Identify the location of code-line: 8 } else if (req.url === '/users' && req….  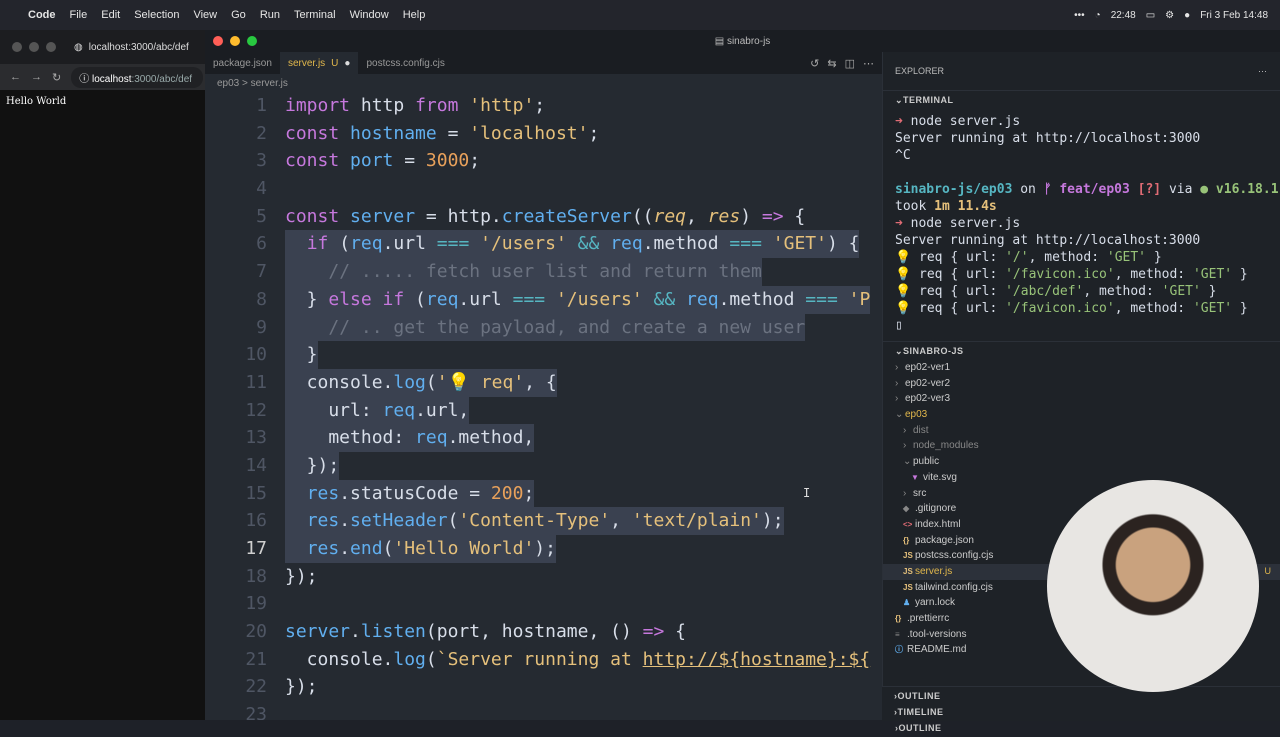
(543, 299).